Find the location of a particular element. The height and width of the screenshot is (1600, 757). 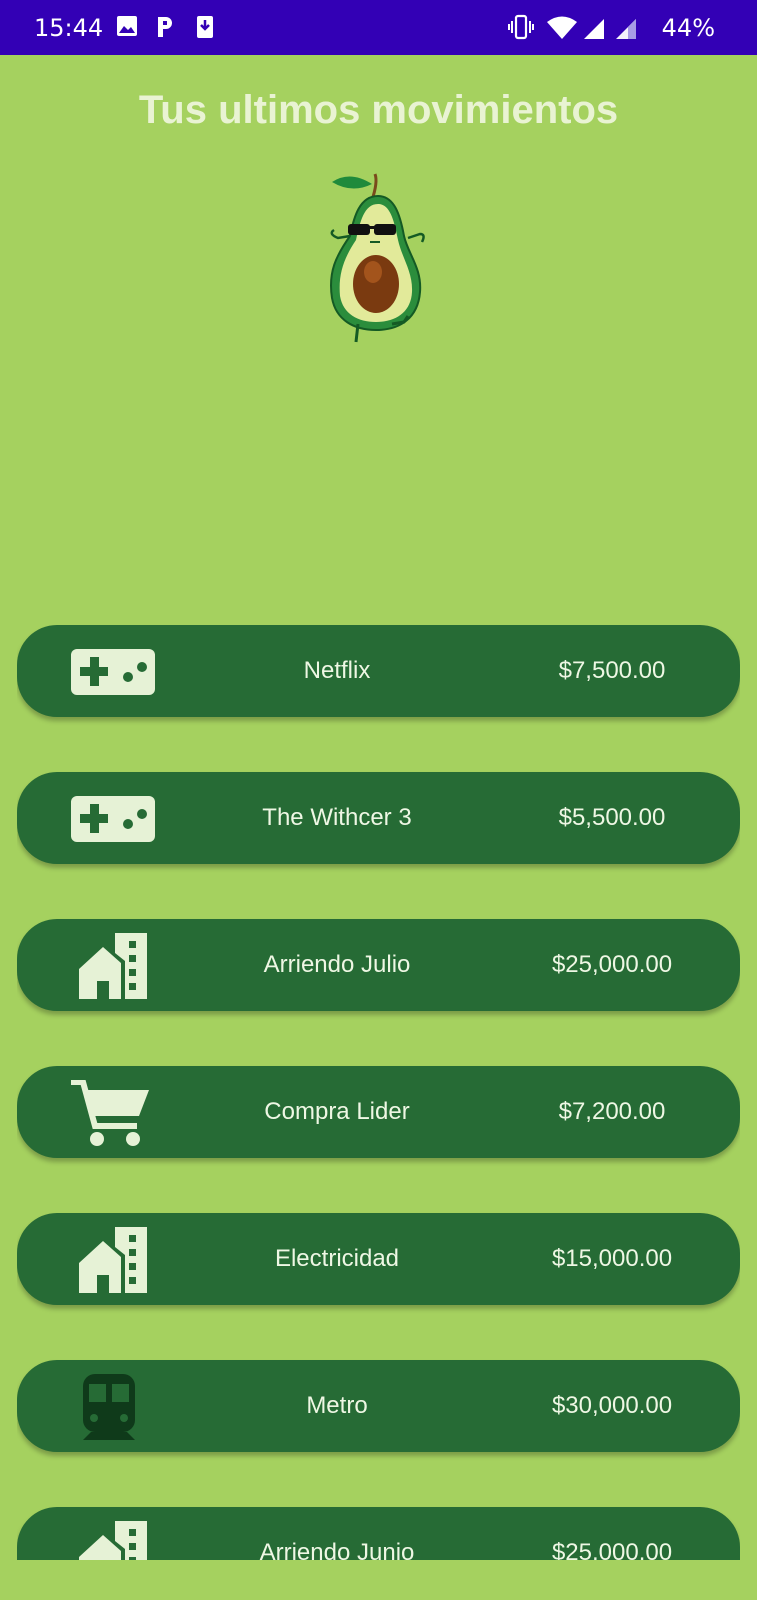

status-time: 15:44 is located at coordinates (69, 28).